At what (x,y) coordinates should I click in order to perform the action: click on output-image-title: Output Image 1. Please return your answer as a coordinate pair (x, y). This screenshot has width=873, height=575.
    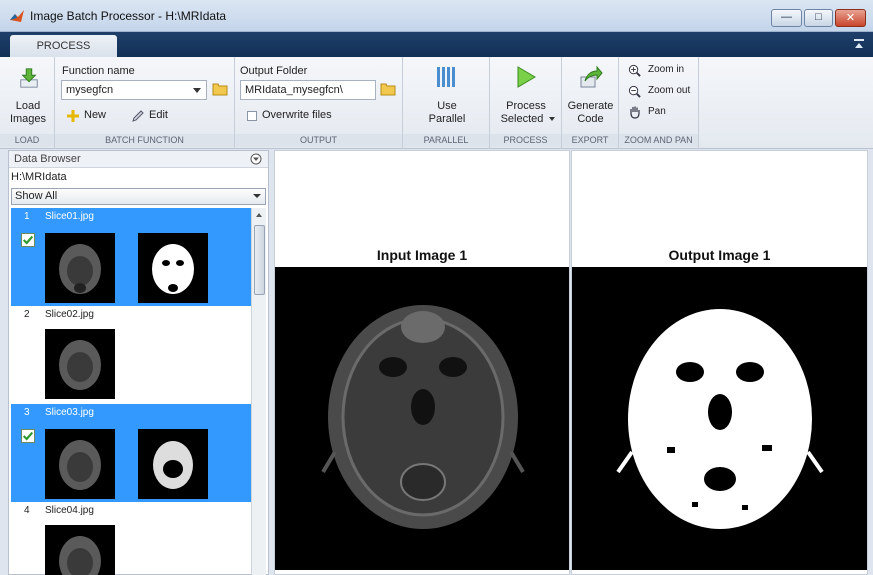
    Looking at the image, I should click on (719, 255).